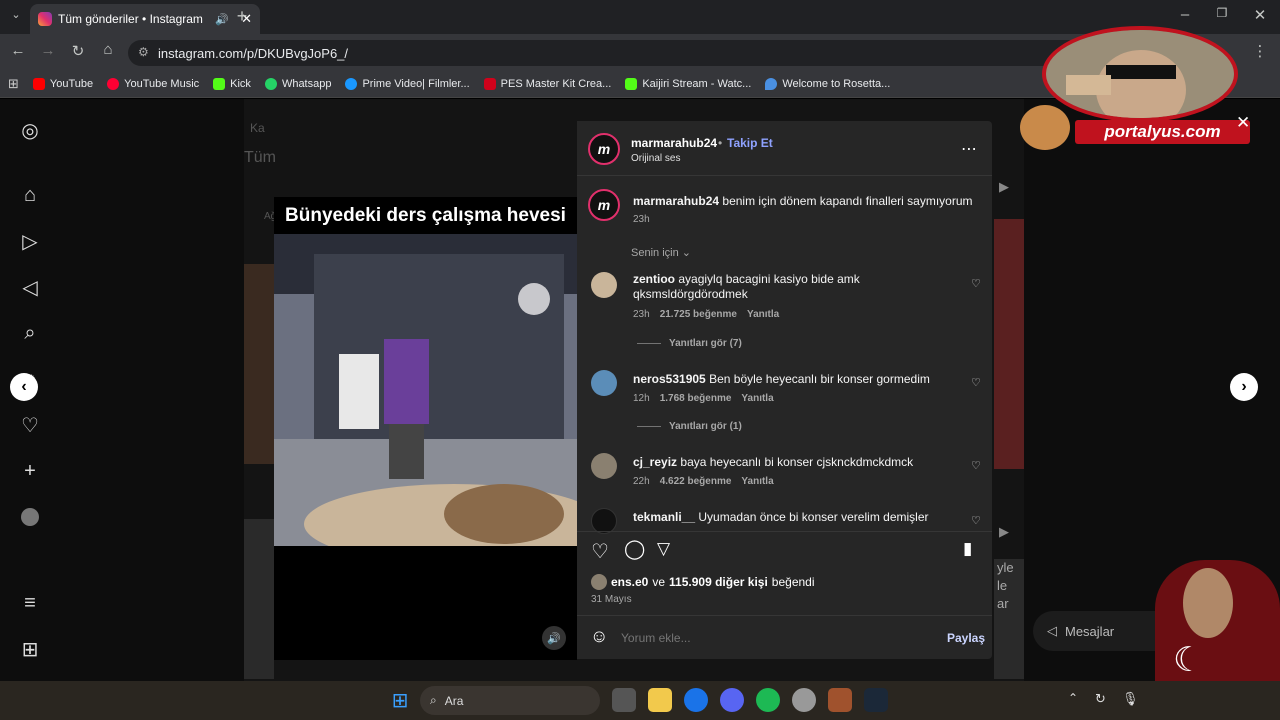 The width and height of the screenshot is (1280, 720). What do you see at coordinates (966, 638) in the screenshot?
I see `post-comment-button: Paylaş` at bounding box center [966, 638].